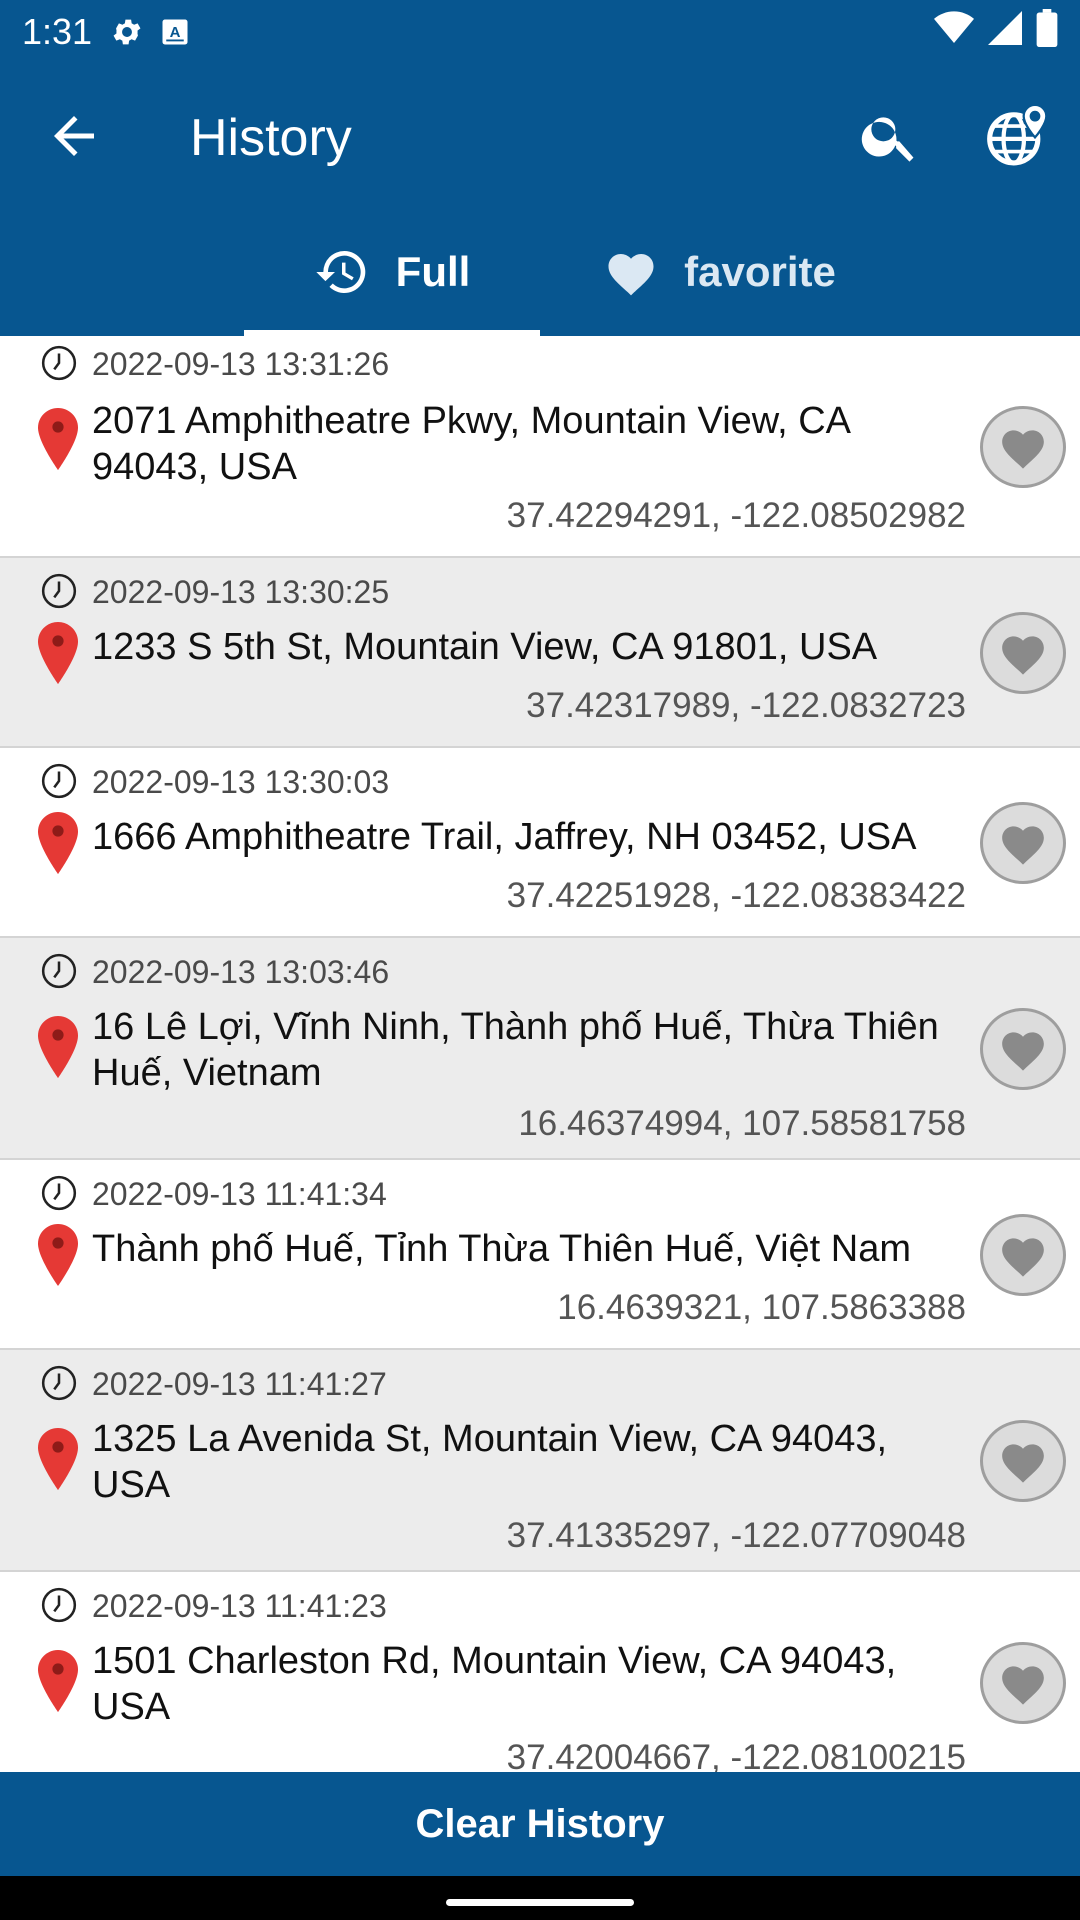 This screenshot has width=1080, height=1920. I want to click on history-coordinates: 37.42004667, -122.08100215, so click(736, 1755).